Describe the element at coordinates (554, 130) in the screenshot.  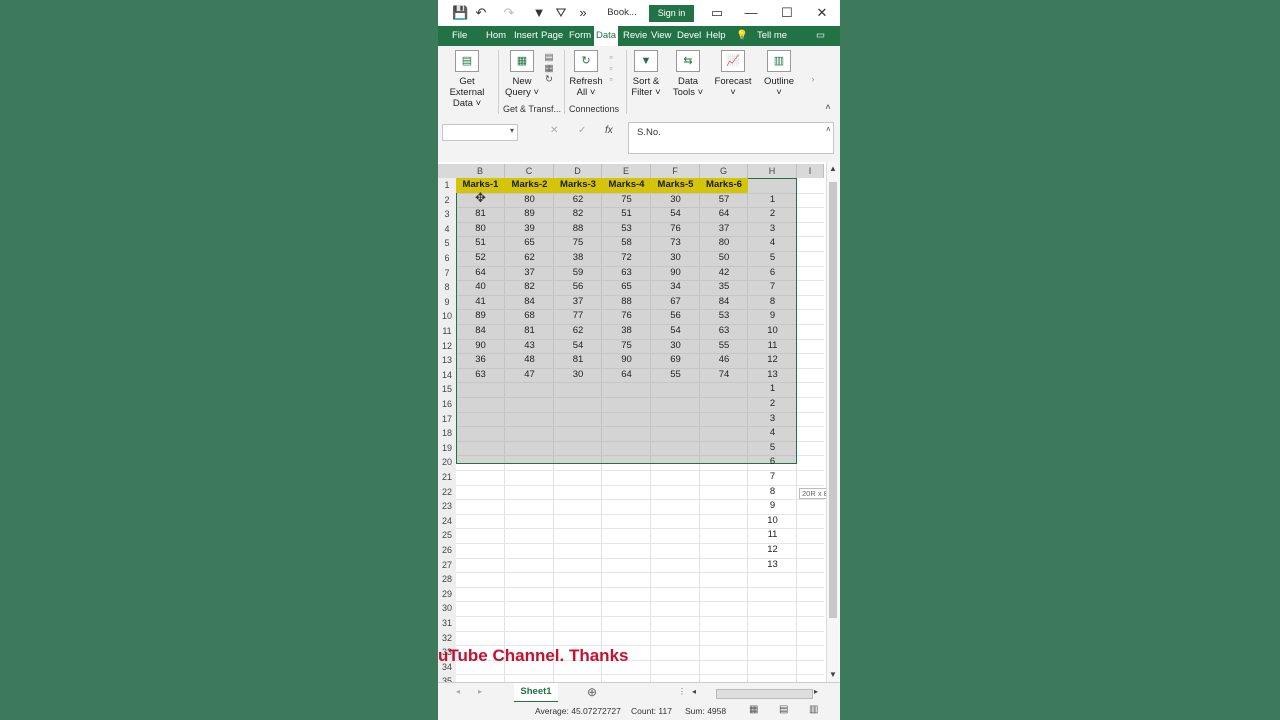
I see `cancel-icon: ✕` at that location.